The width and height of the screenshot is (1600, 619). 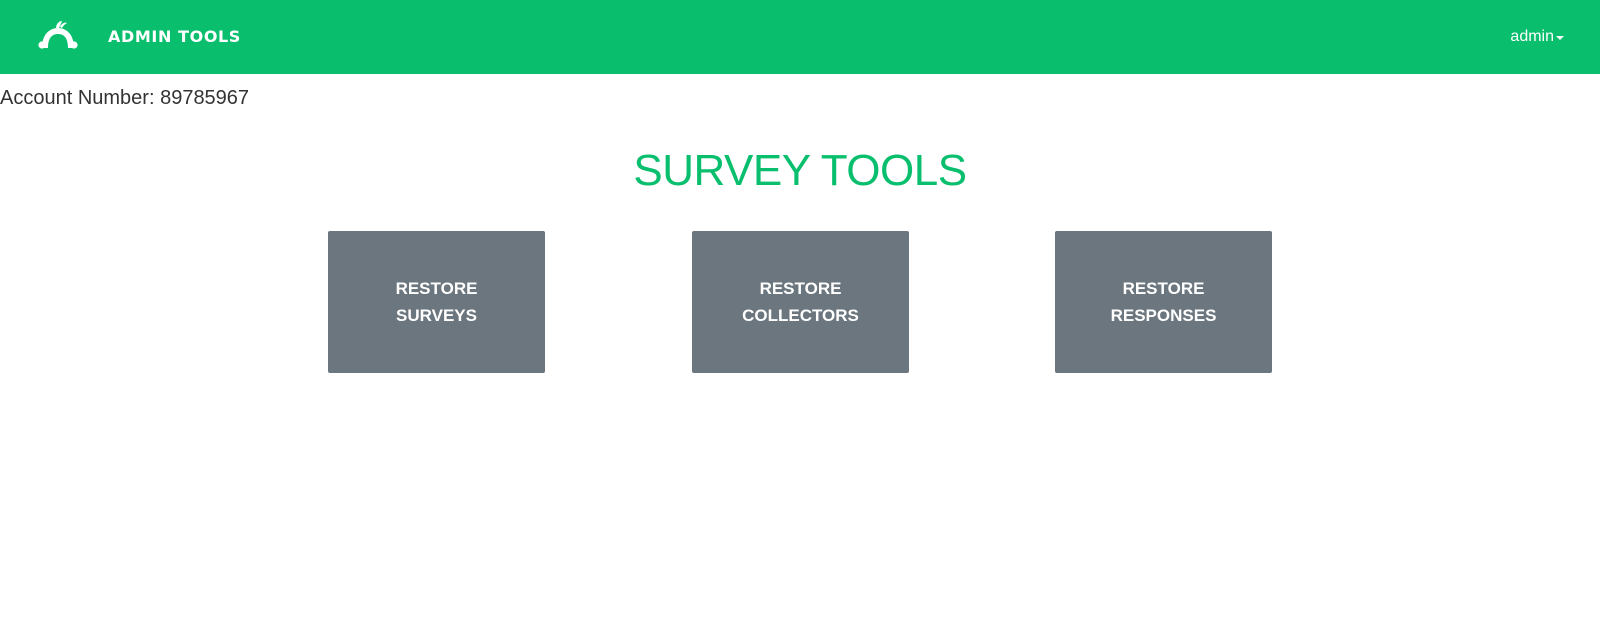 I want to click on restore-responses-button: RESTORE RESPONSES, so click(x=1163, y=302).